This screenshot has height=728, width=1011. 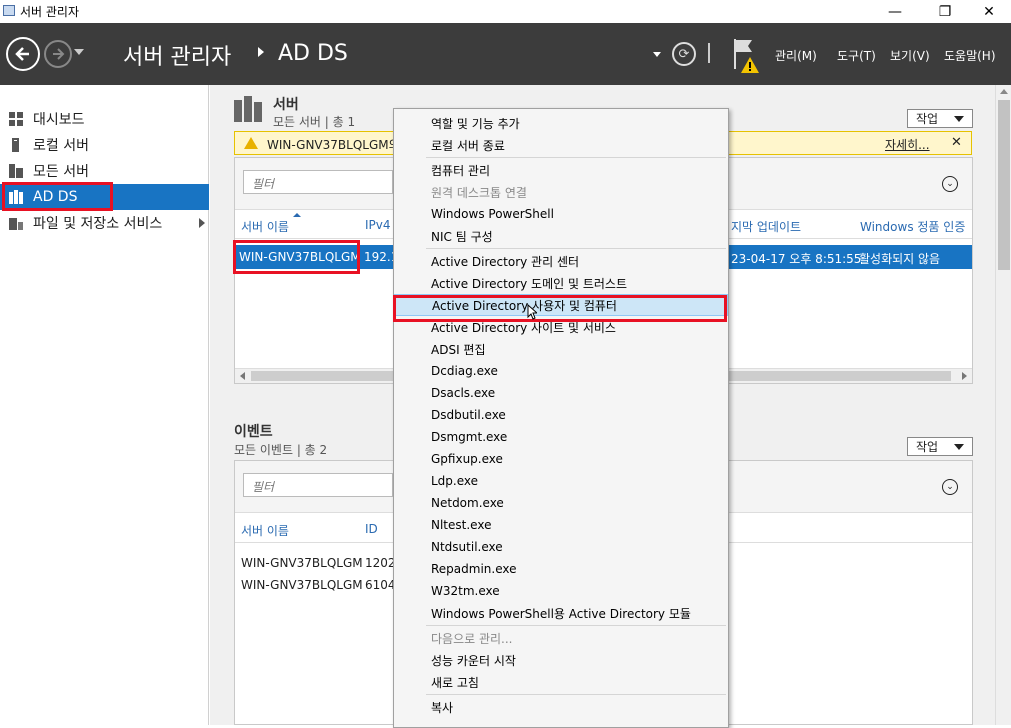 I want to click on context-menu-item: Repadmin.exe, so click(x=561, y=569).